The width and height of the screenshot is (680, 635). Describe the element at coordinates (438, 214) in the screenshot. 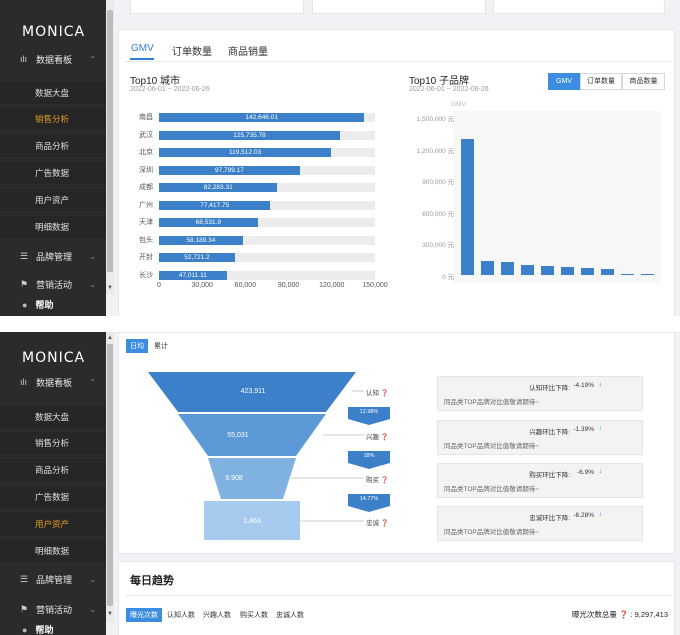

I see `y-tick-label: 600,000 元` at that location.